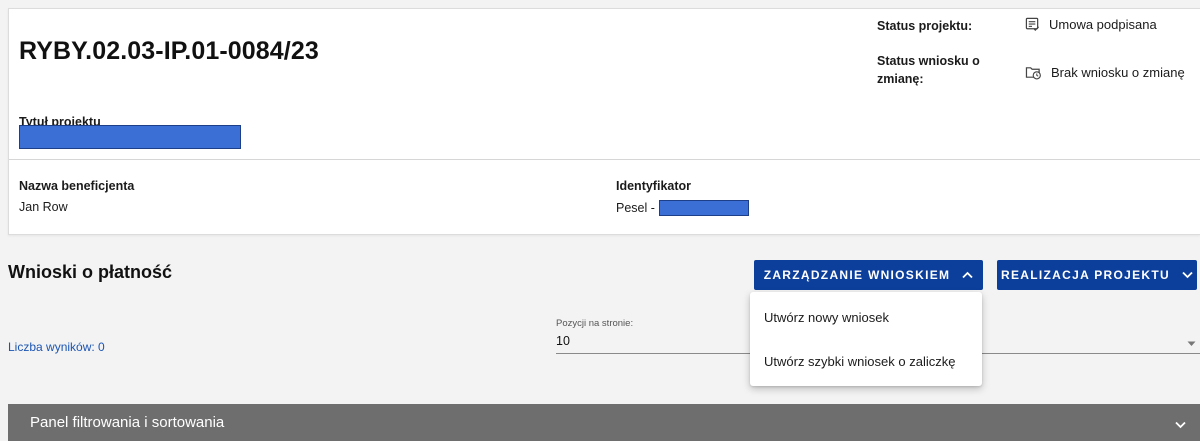 Image resolution: width=1200 pixels, height=441 pixels. What do you see at coordinates (1191, 343) in the screenshot?
I see `caret-down-icon` at bounding box center [1191, 343].